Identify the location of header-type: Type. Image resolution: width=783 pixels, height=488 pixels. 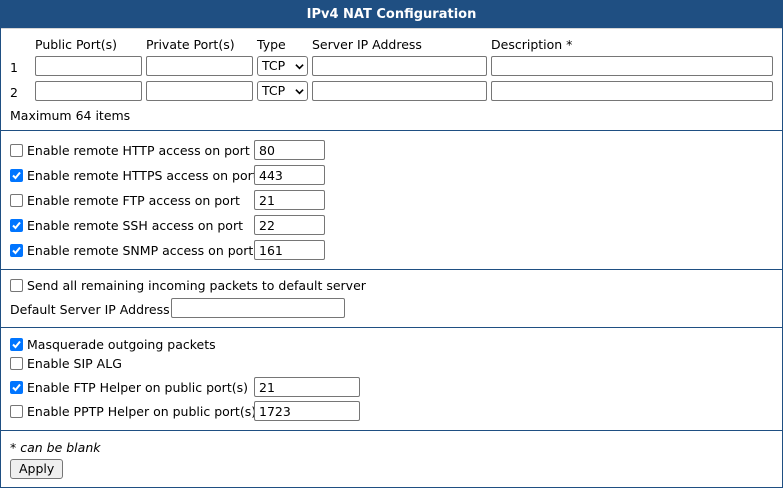
(271, 44).